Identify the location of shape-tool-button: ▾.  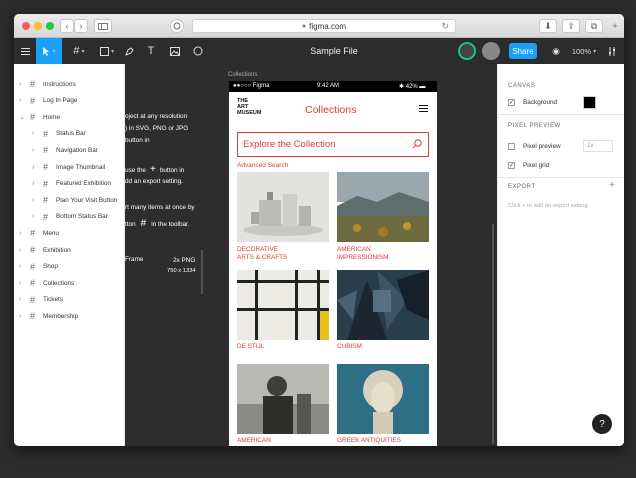
(107, 51).